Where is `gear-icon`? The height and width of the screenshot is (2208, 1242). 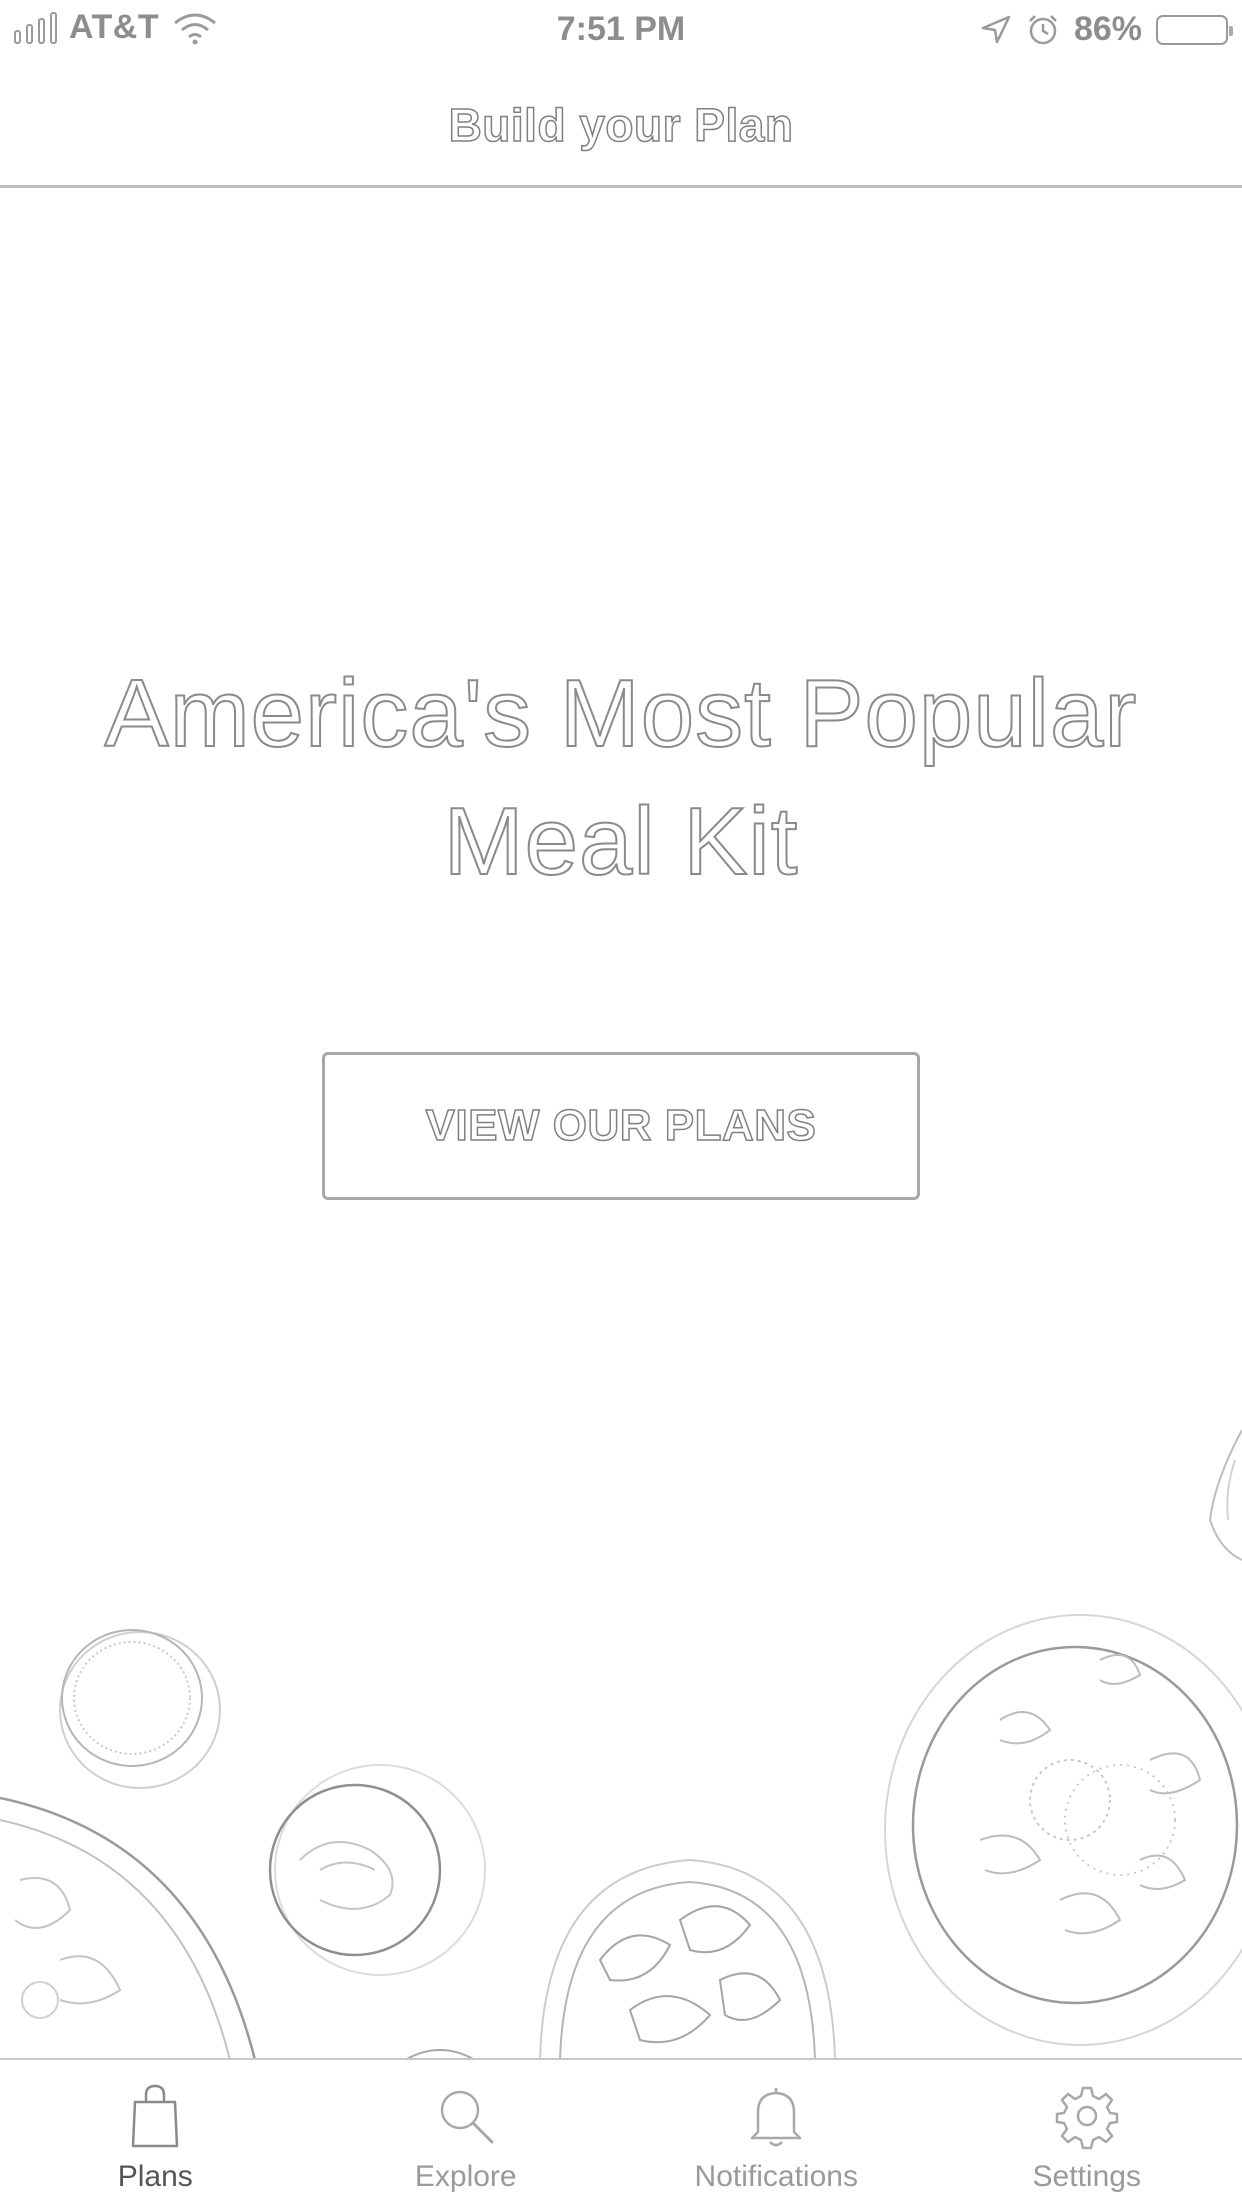
gear-icon is located at coordinates (1086, 2118).